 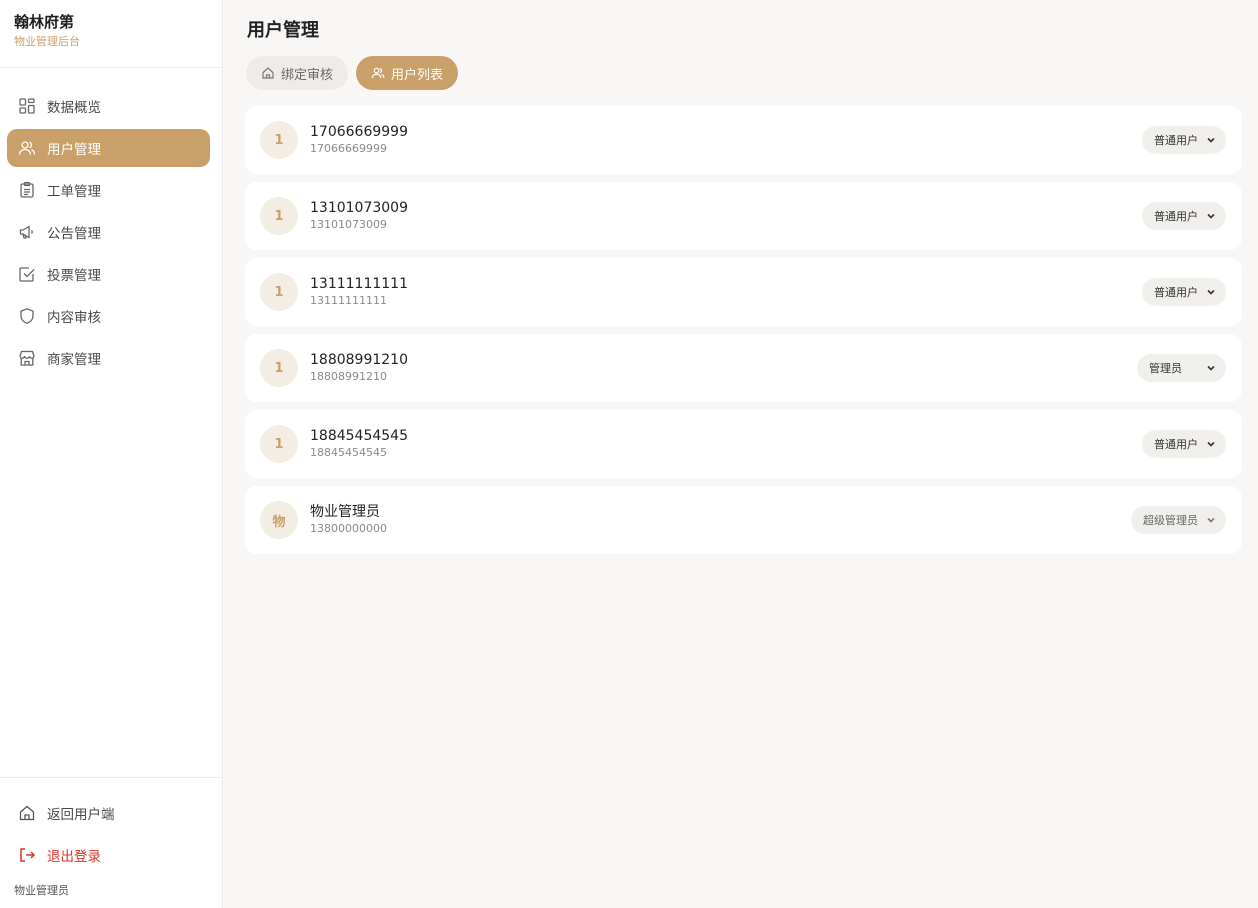 I want to click on sidebar-item-tickets: 工单管理, so click(x=108, y=190).